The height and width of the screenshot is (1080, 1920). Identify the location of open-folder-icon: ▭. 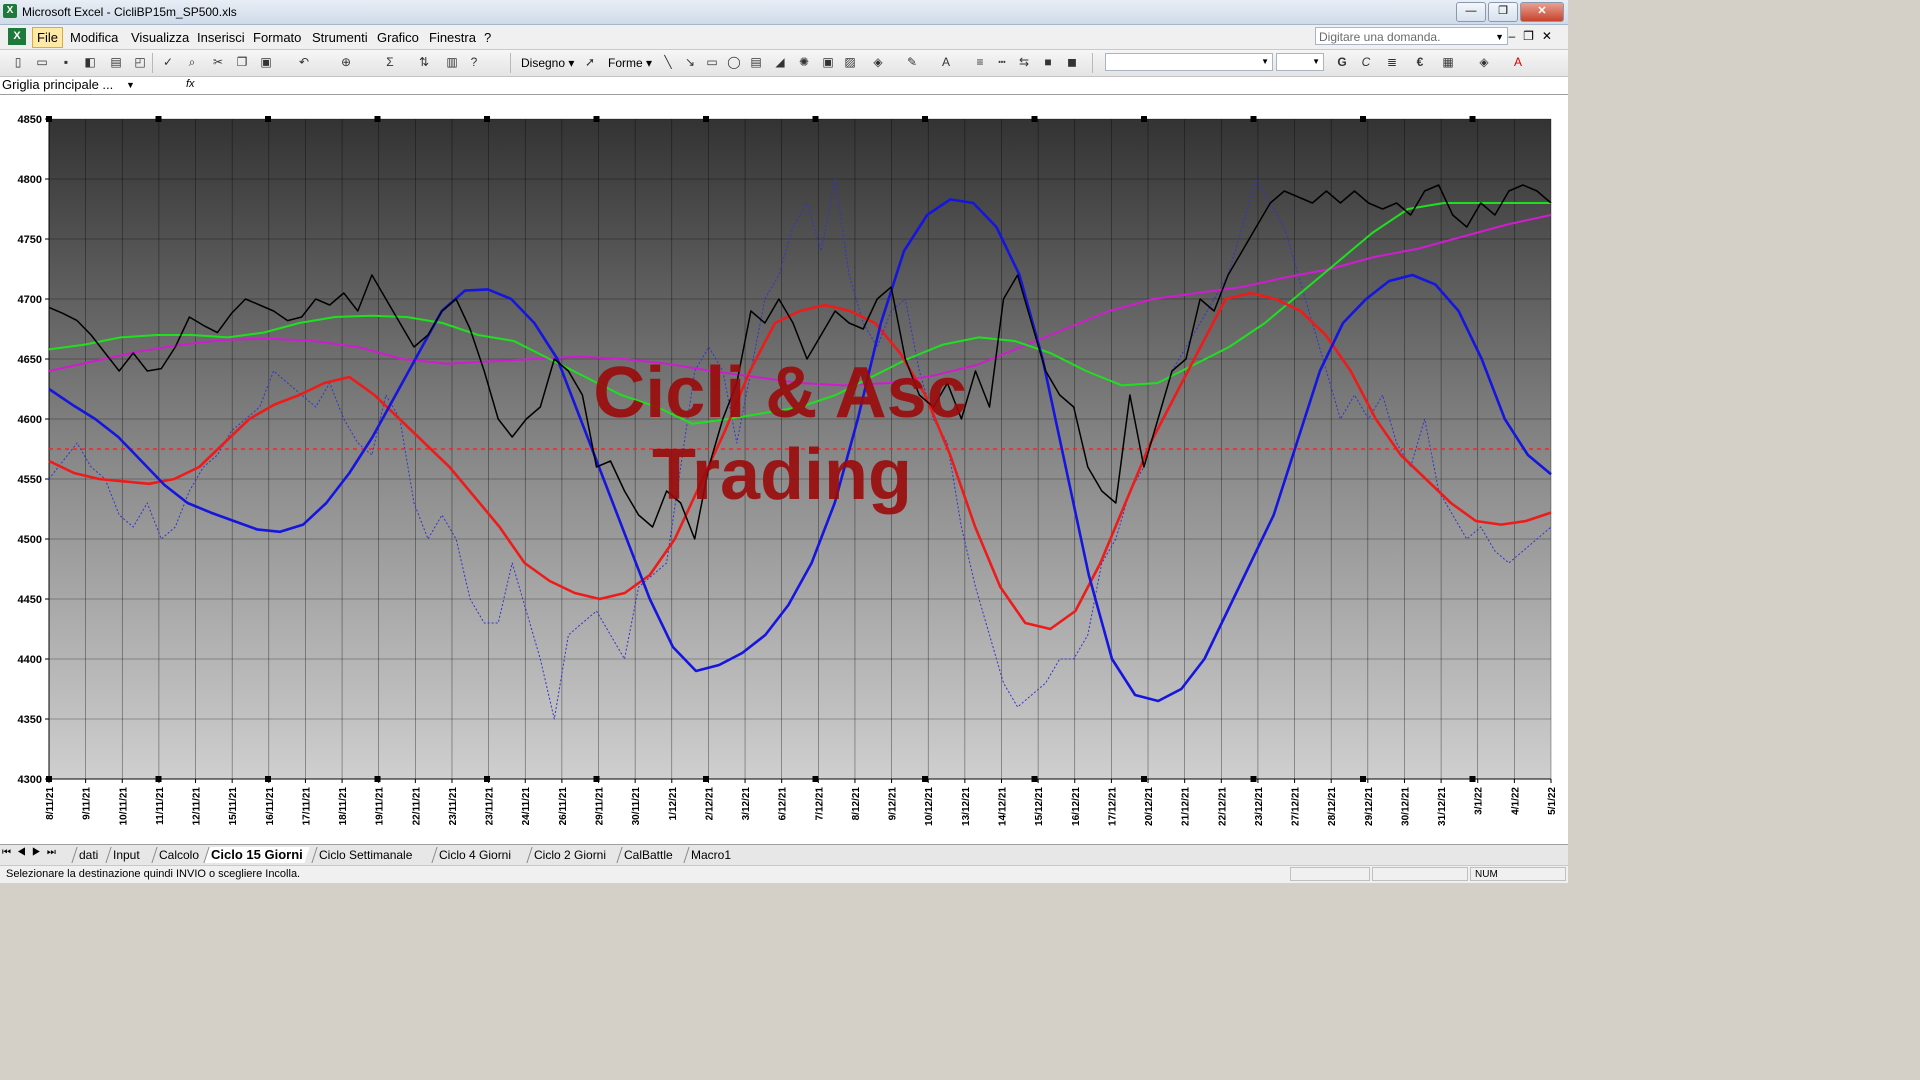
(42, 62).